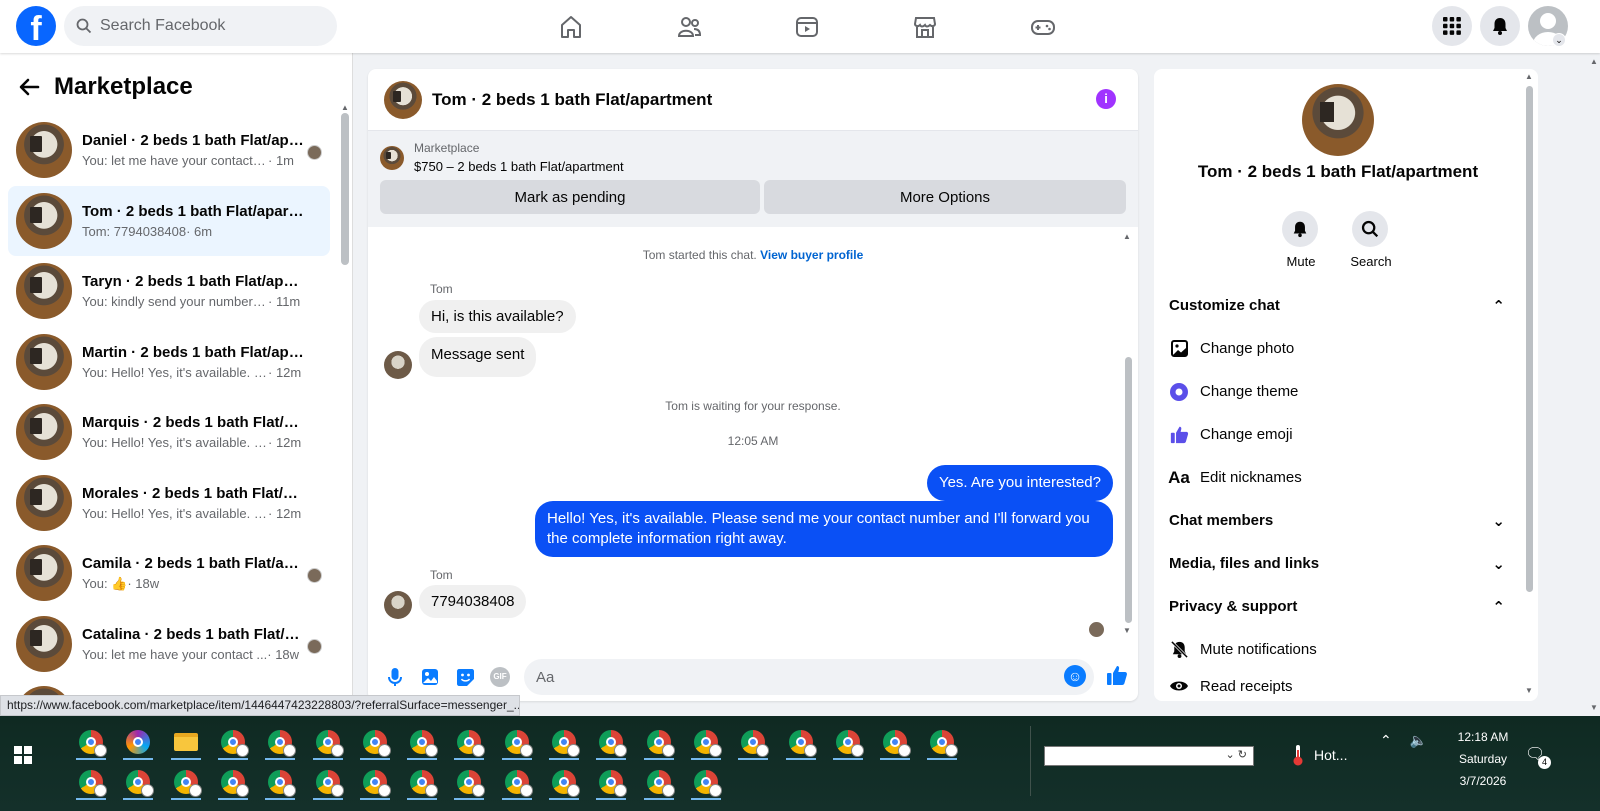 This screenshot has height=811, width=1600. What do you see at coordinates (1117, 677) in the screenshot?
I see `like-button` at bounding box center [1117, 677].